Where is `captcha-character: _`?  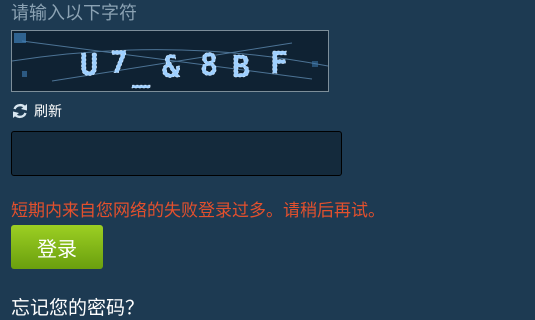
captcha-character: _ is located at coordinates (141, 71).